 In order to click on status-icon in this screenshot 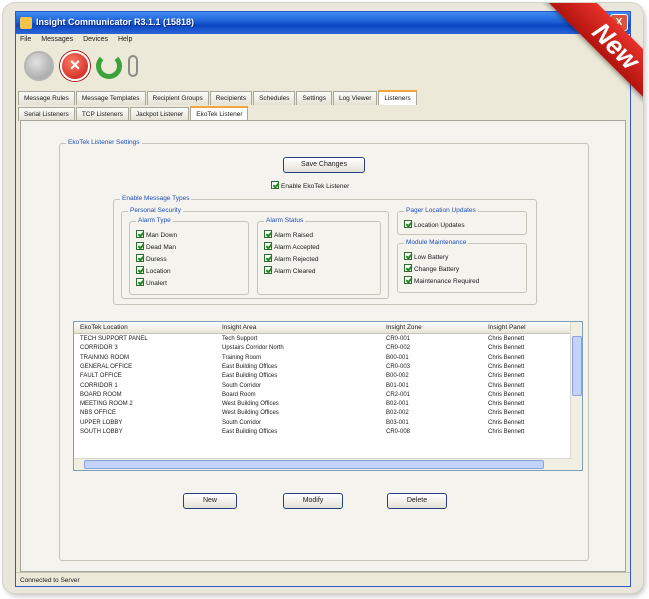, I will do `click(39, 66)`.